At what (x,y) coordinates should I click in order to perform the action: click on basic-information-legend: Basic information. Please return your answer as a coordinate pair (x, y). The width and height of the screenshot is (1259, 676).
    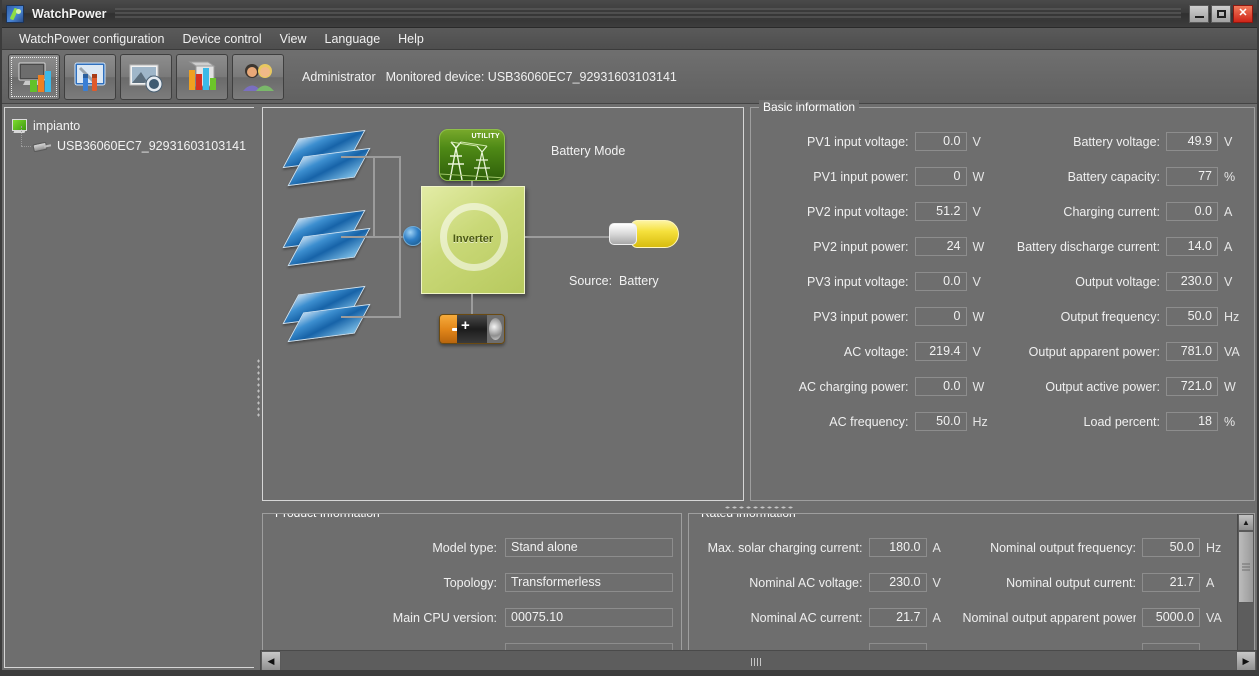
    Looking at the image, I should click on (809, 107).